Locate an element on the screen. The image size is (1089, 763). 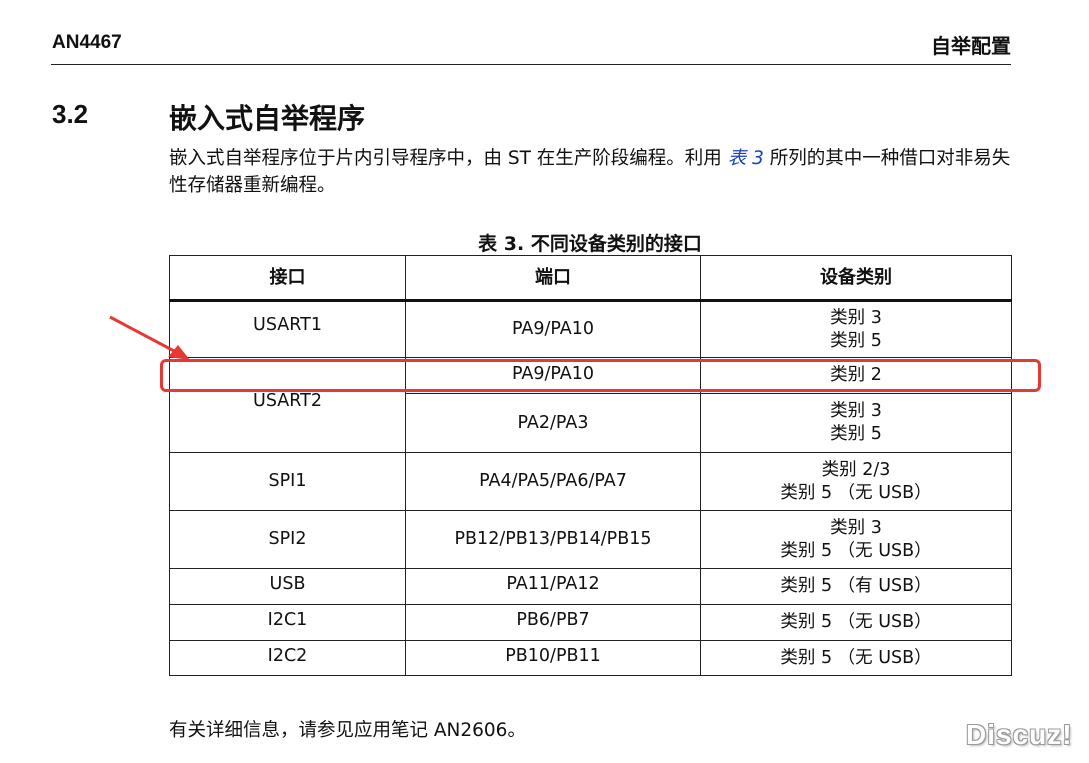
footer-note: 有关详细信息，请参见应用笔记 AN2606。 is located at coordinates (347, 730).